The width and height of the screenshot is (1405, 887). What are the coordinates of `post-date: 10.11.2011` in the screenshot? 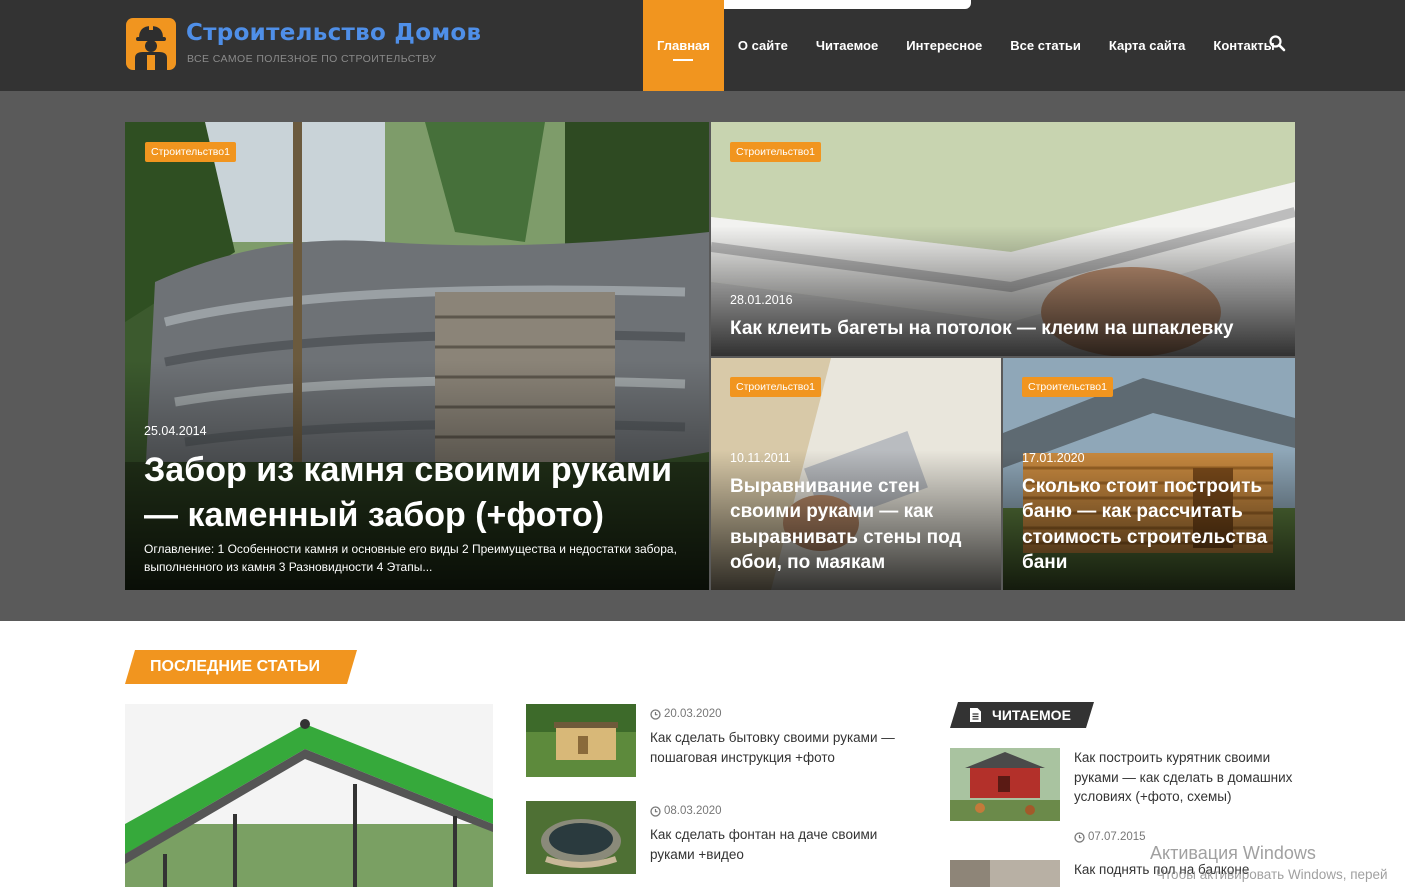 It's located at (760, 458).